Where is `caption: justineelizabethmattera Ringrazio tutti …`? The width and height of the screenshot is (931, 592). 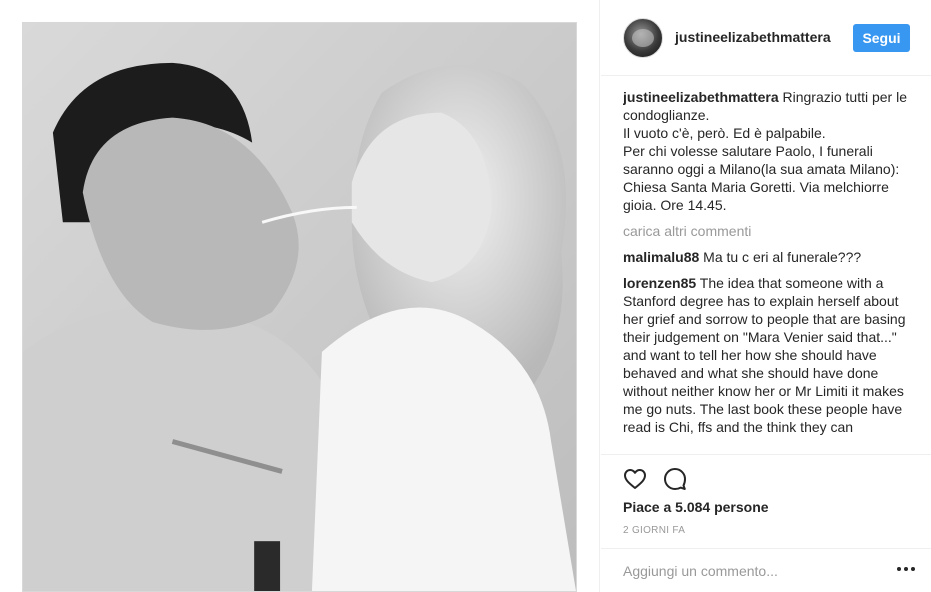 caption: justineelizabethmattera Ringrazio tutti … is located at coordinates (771, 151).